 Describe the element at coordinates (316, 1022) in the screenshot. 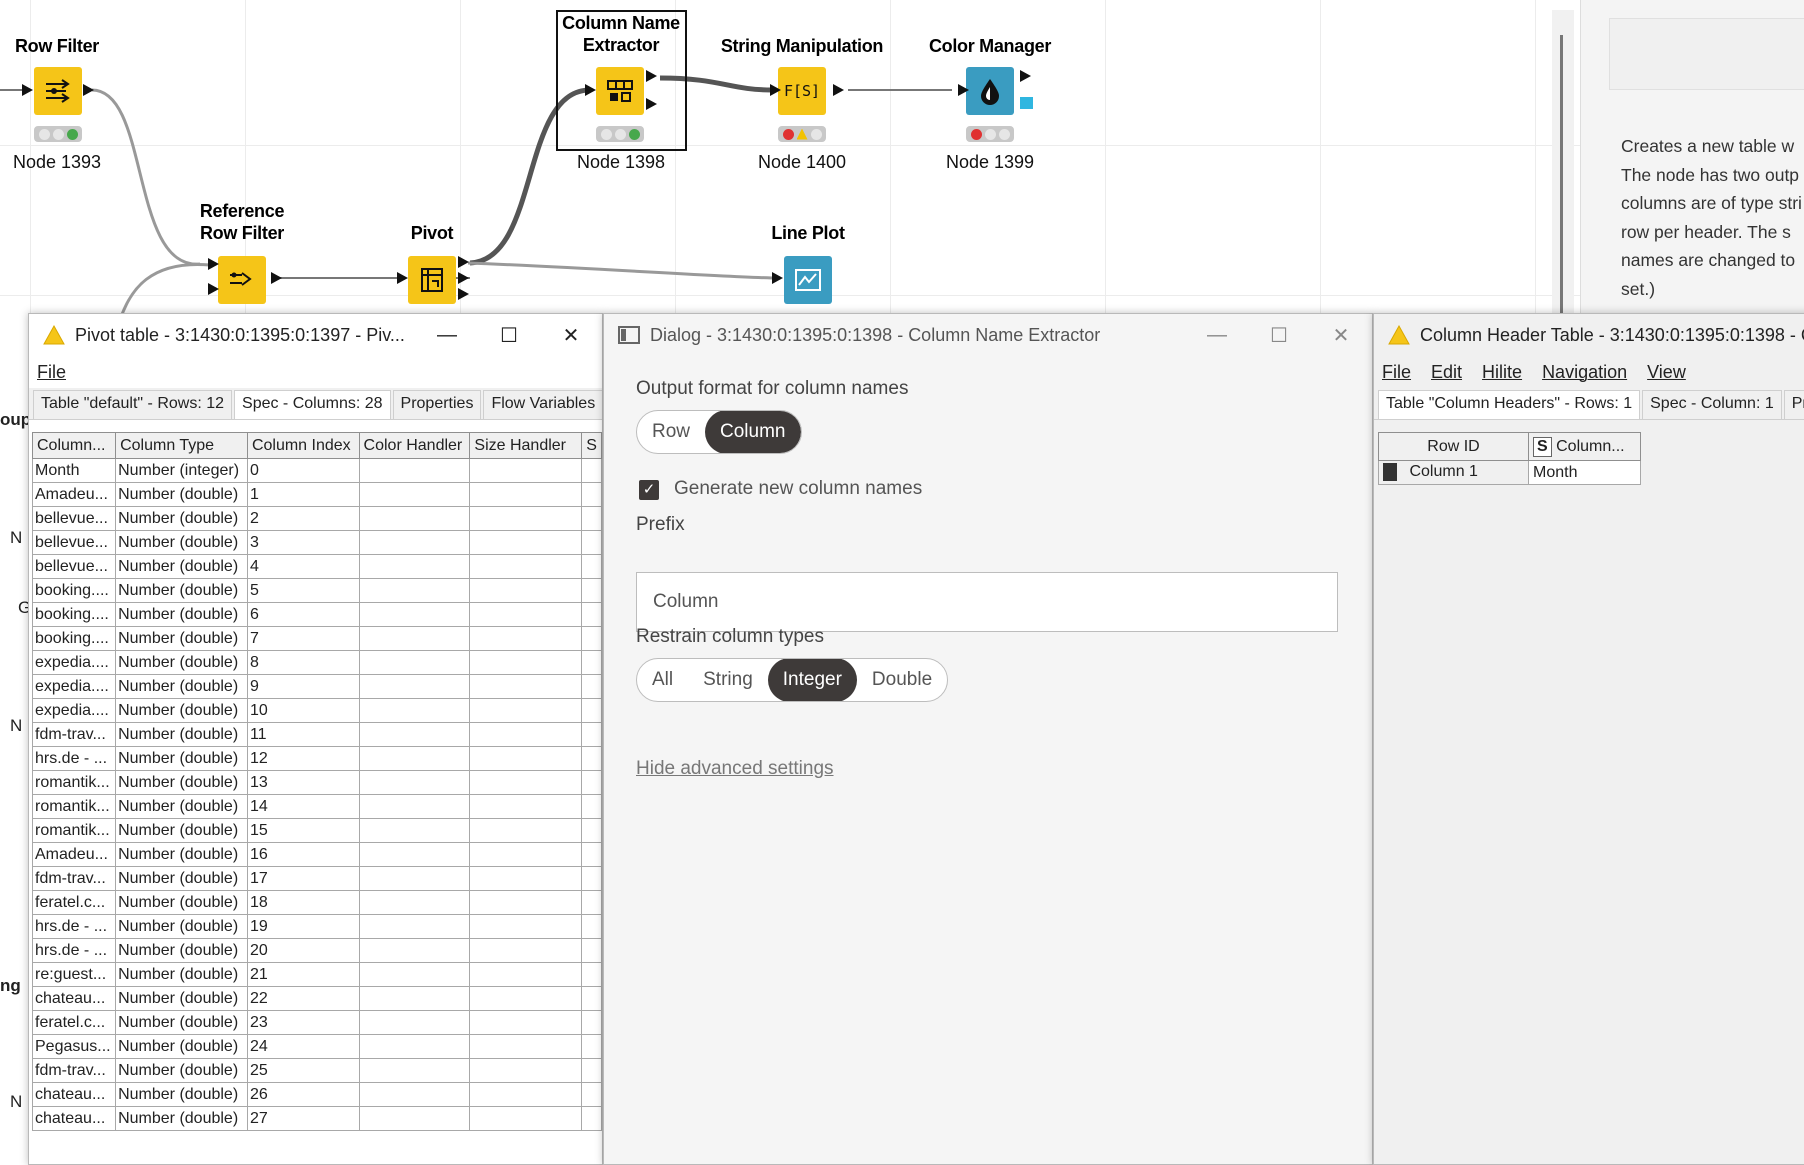

I see `table-row: feratel.c... Number (double) 23` at that location.